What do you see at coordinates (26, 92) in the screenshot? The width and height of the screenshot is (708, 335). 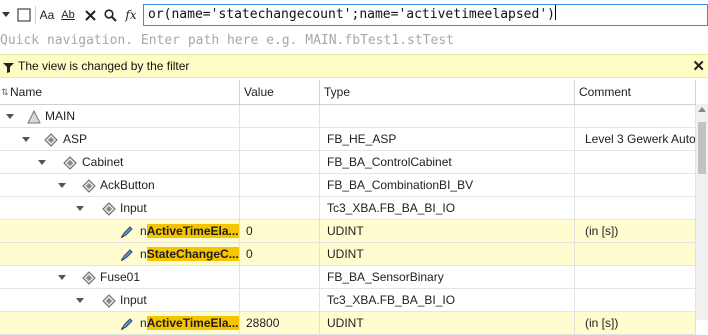 I see `column-name-label: Name` at bounding box center [26, 92].